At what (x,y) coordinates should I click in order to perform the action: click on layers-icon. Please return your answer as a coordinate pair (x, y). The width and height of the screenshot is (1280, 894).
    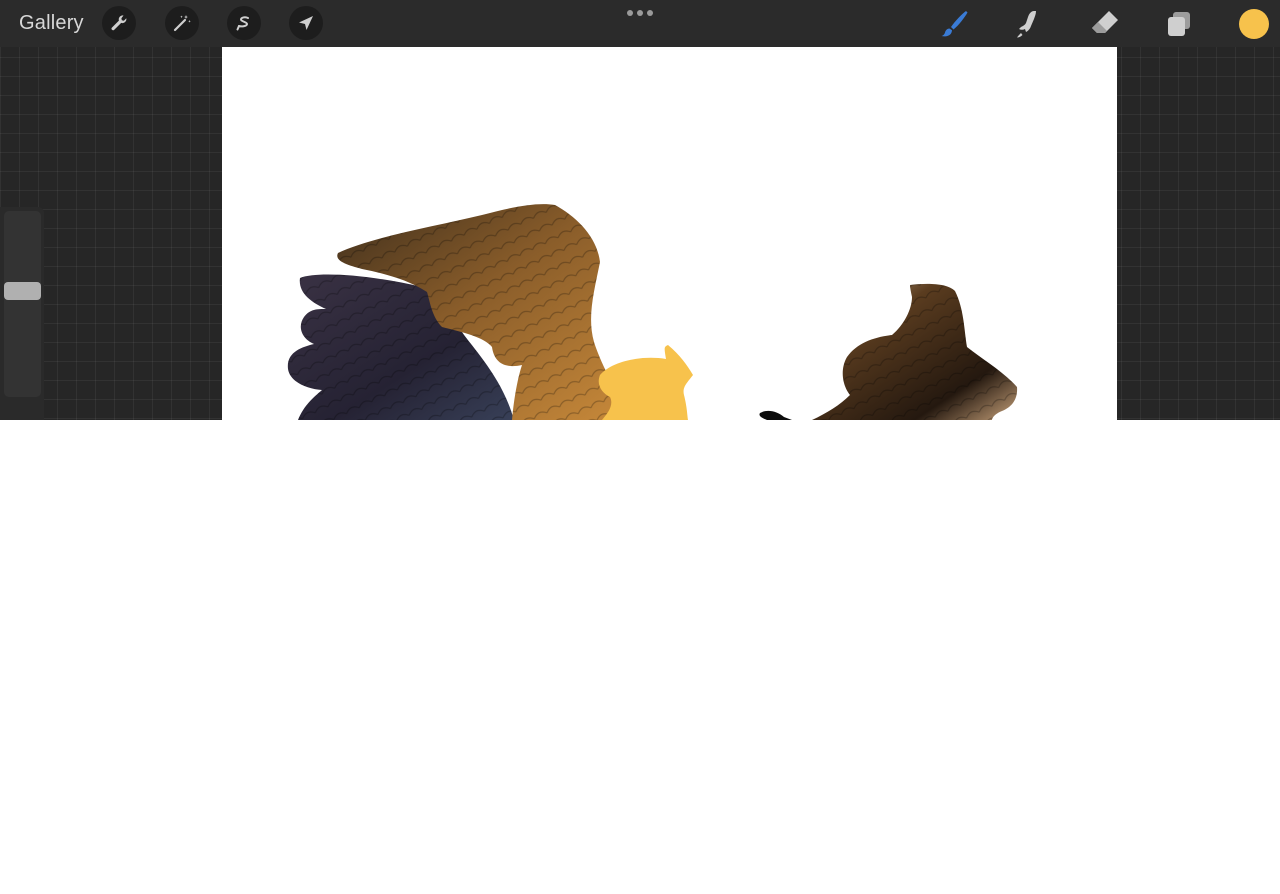
    Looking at the image, I should click on (1179, 24).